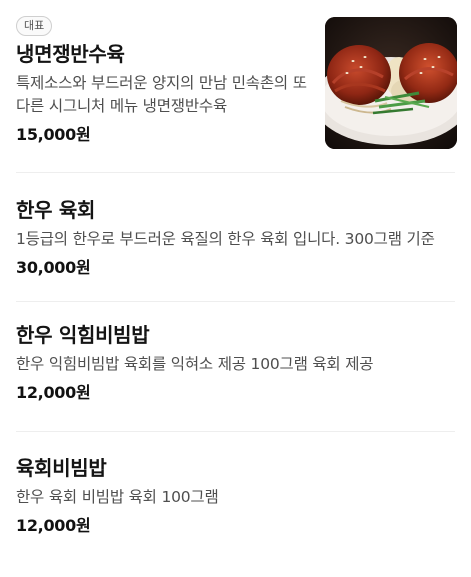 This screenshot has height=577, width=471. I want to click on food-photo-image, so click(391, 83).